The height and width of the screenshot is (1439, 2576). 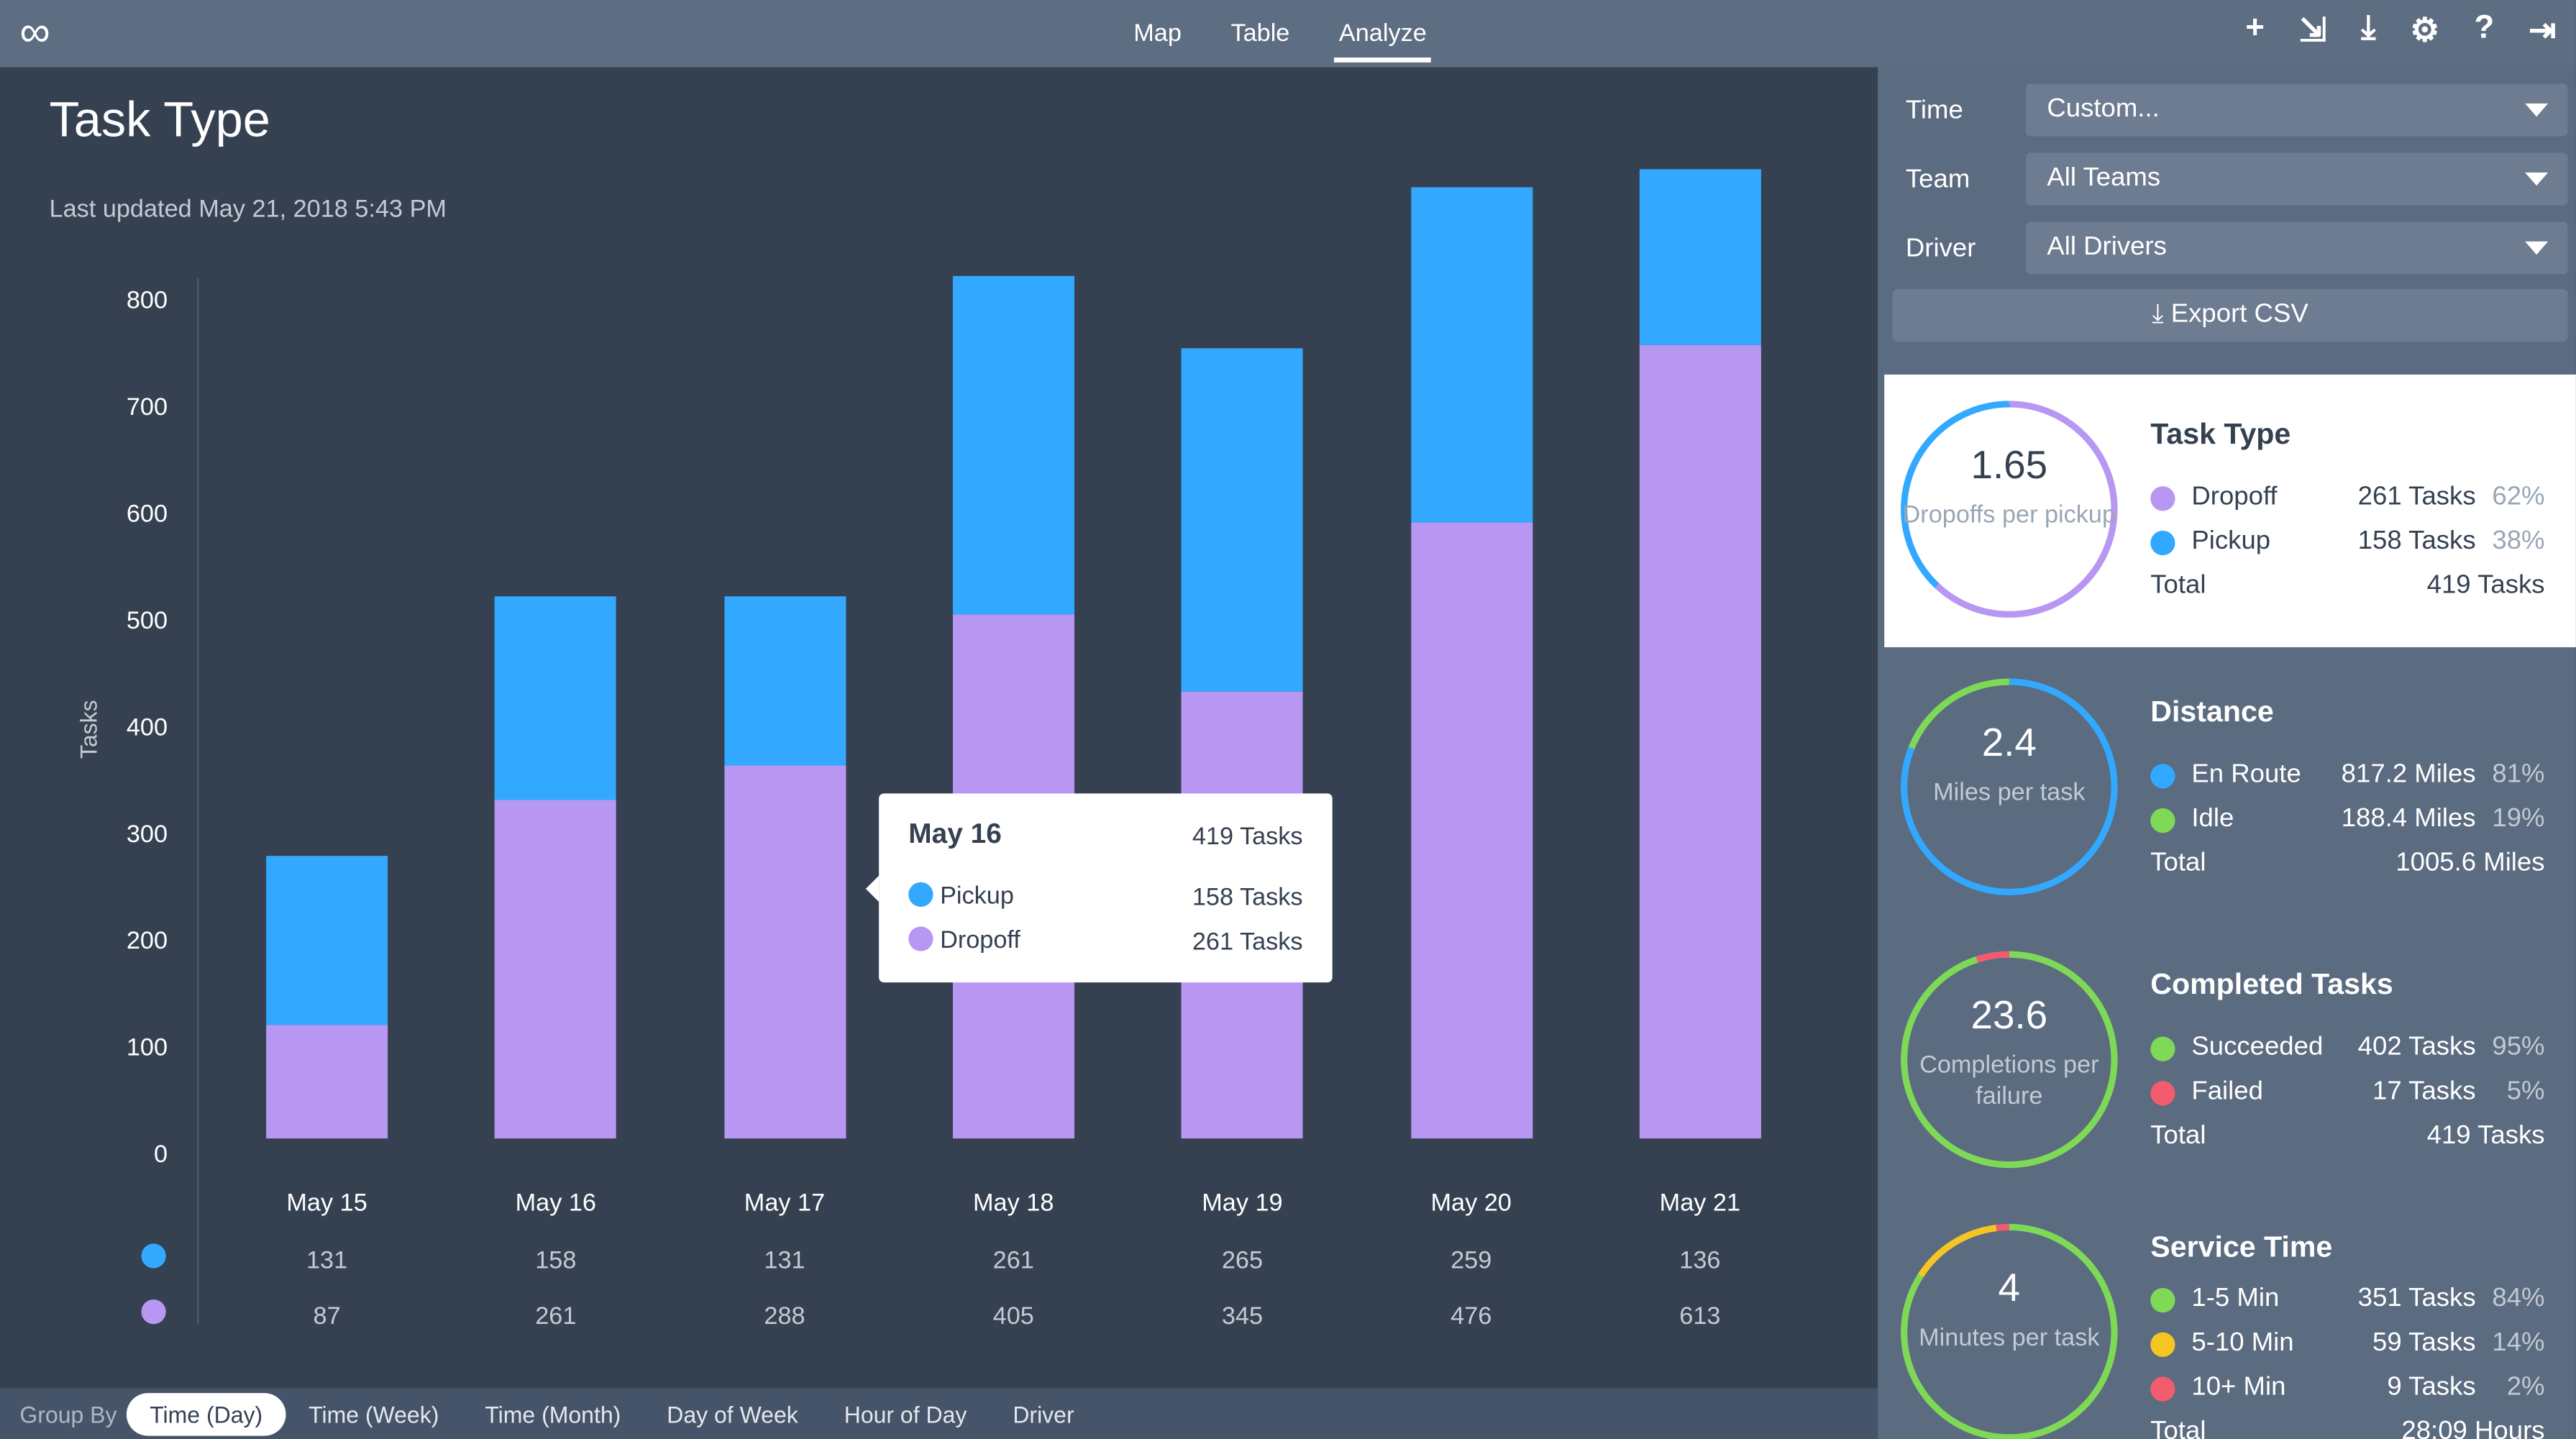 I want to click on dropoff-legend-dot, so click(x=153, y=1312).